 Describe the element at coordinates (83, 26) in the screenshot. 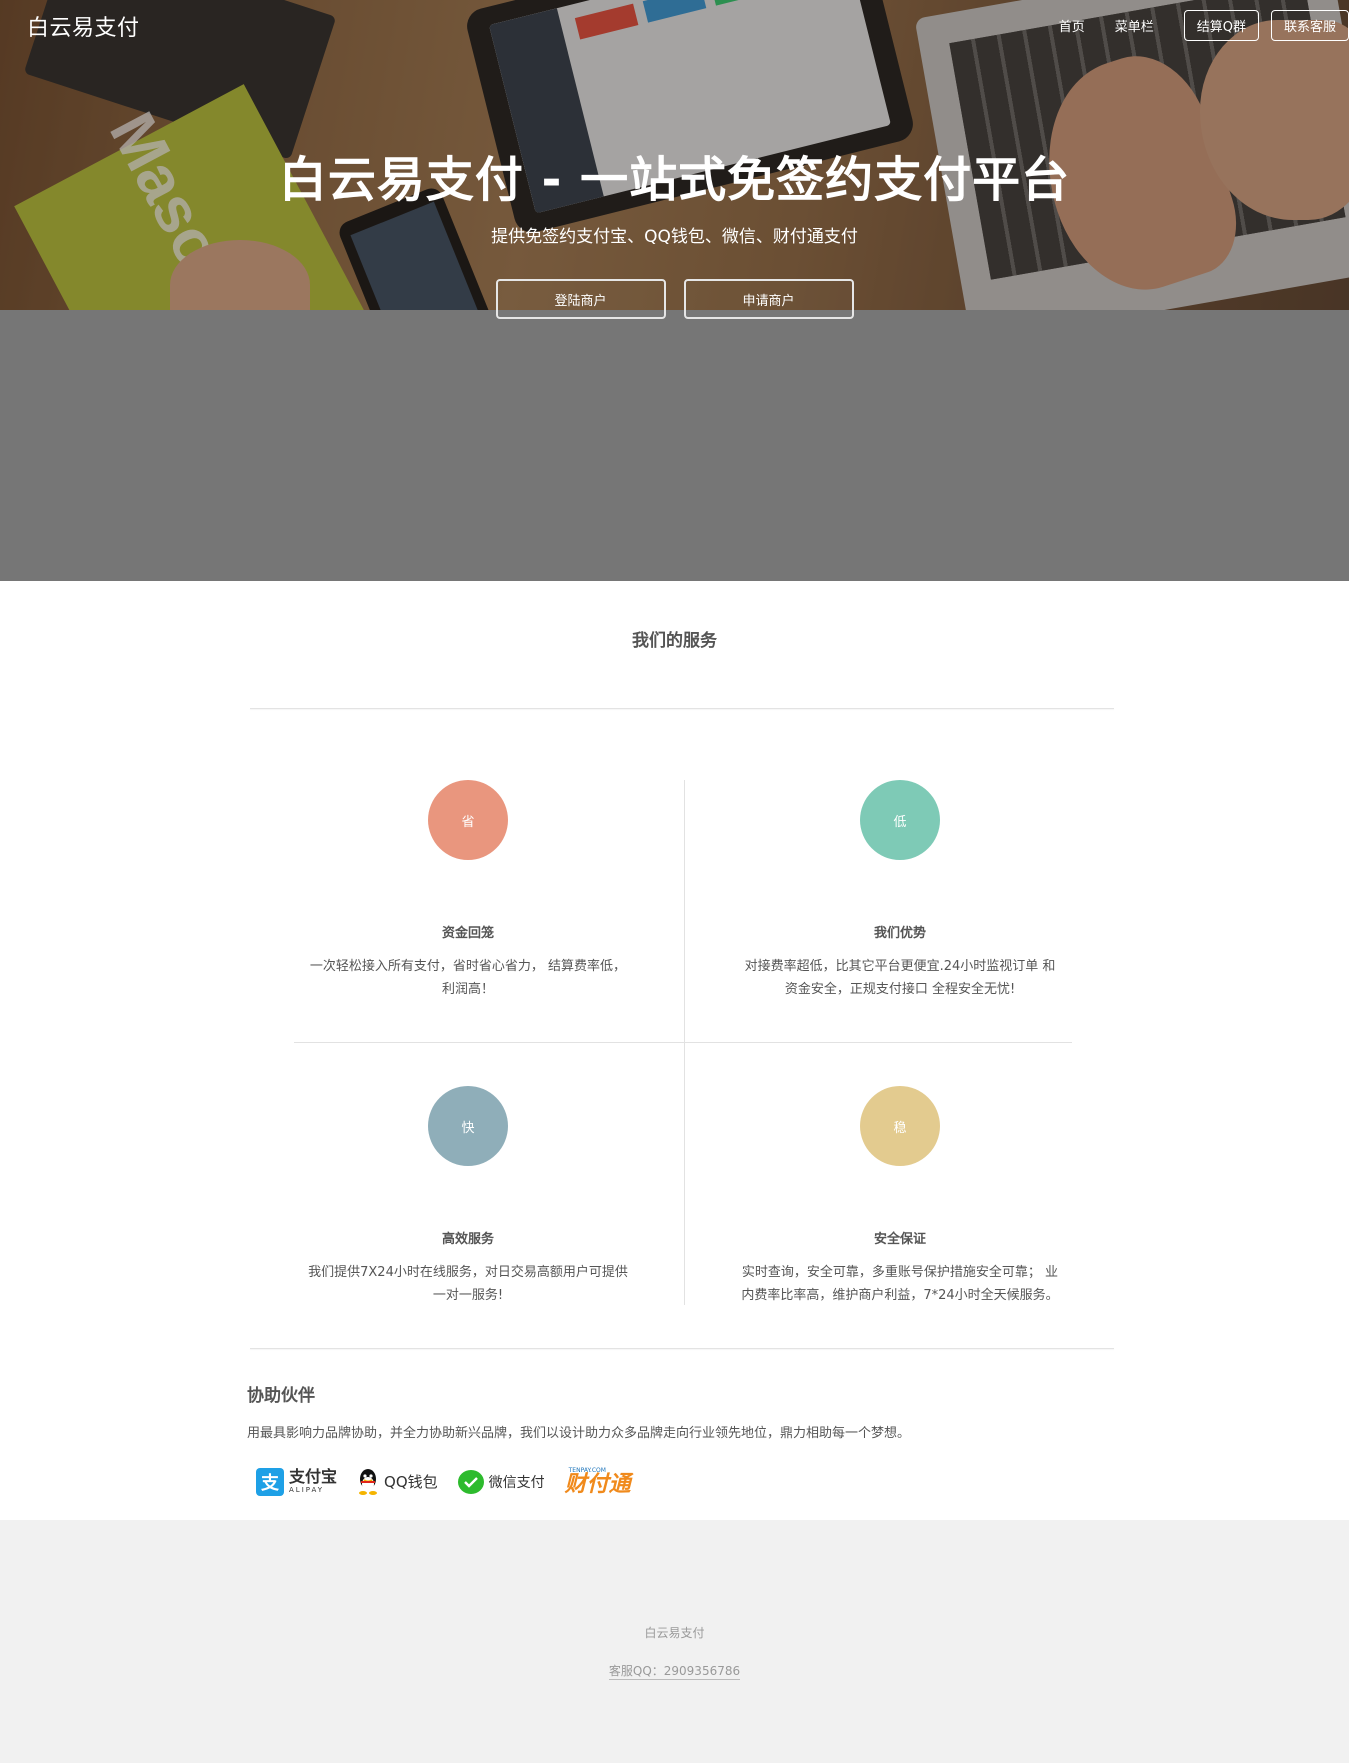

I see `brand-logo: 白云易支付` at that location.